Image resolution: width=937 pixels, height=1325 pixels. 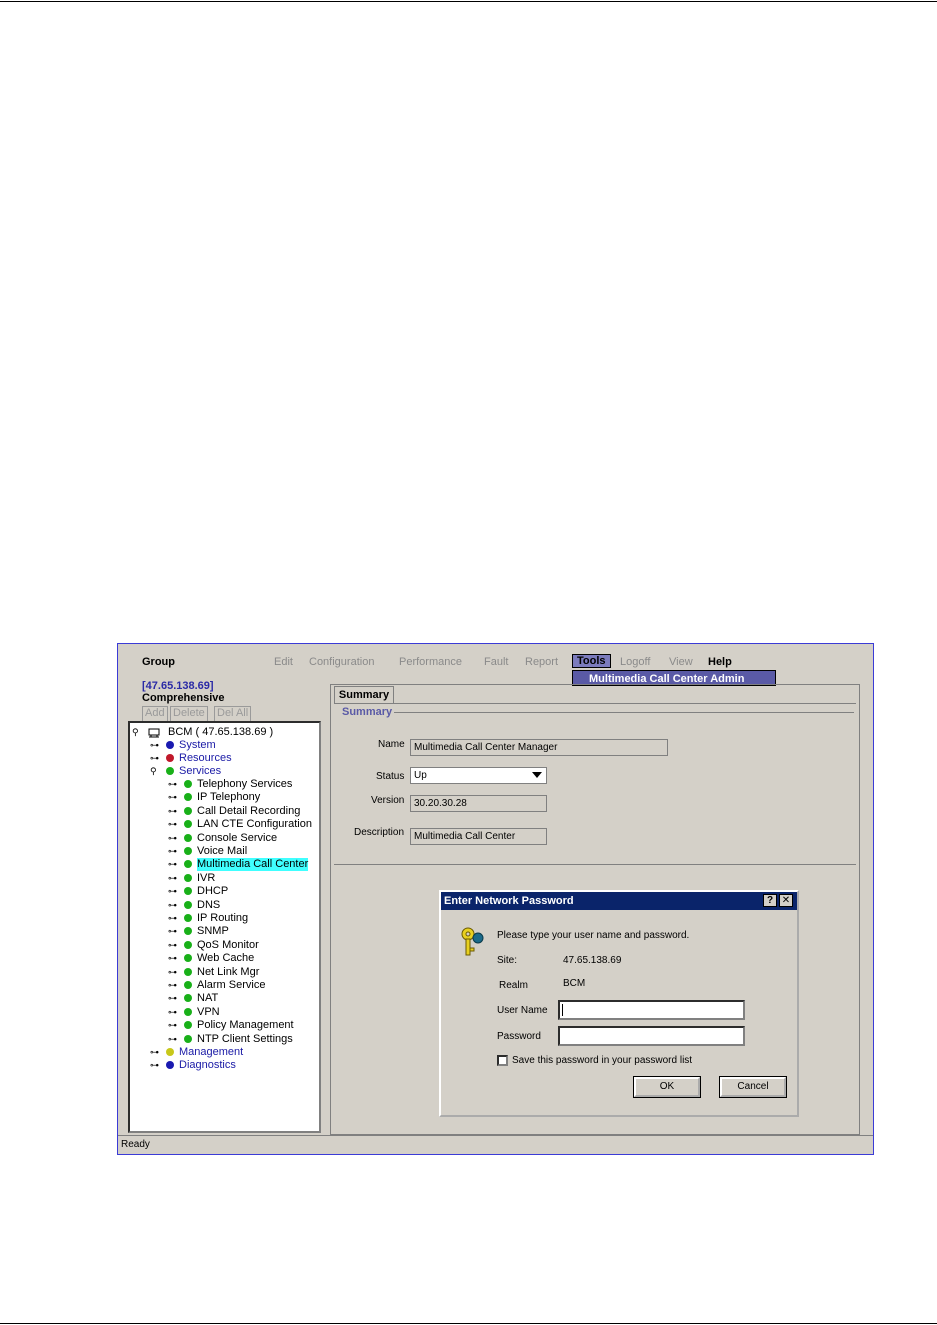 I want to click on close-button: ✕, so click(x=786, y=900).